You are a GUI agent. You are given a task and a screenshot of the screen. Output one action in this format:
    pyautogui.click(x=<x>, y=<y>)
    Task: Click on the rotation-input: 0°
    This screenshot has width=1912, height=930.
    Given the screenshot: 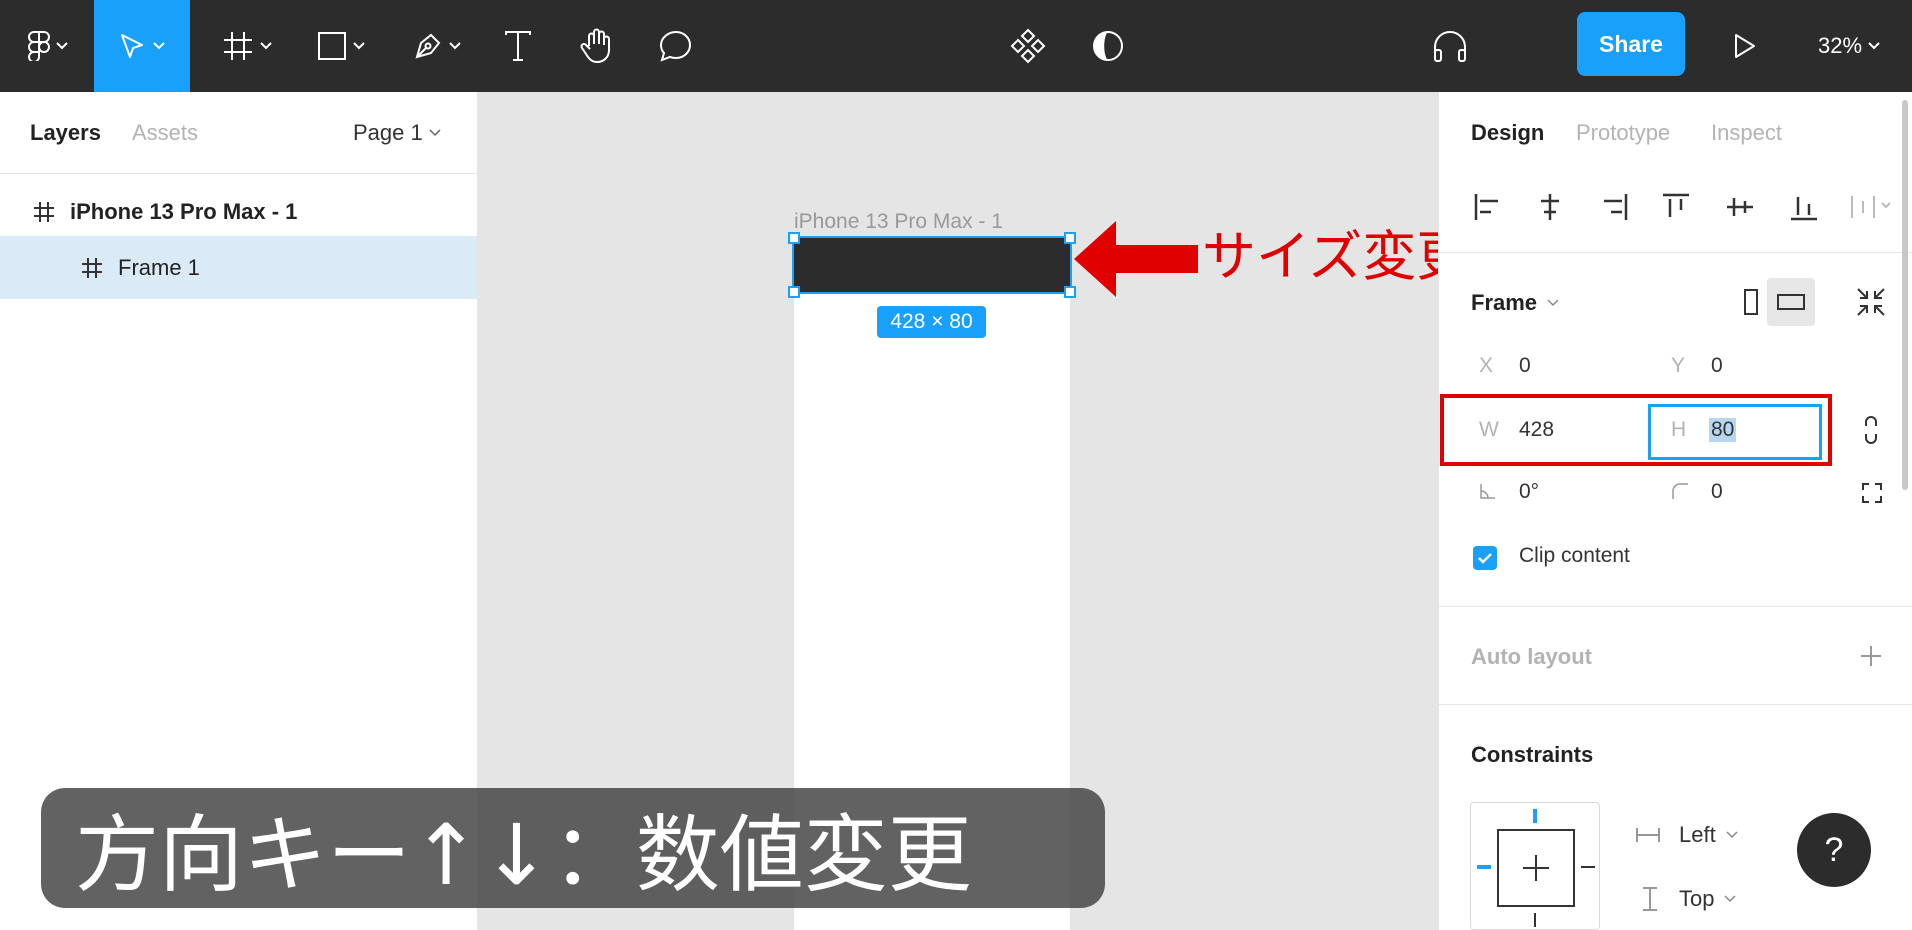 What is the action you would take?
    pyautogui.click(x=1529, y=492)
    